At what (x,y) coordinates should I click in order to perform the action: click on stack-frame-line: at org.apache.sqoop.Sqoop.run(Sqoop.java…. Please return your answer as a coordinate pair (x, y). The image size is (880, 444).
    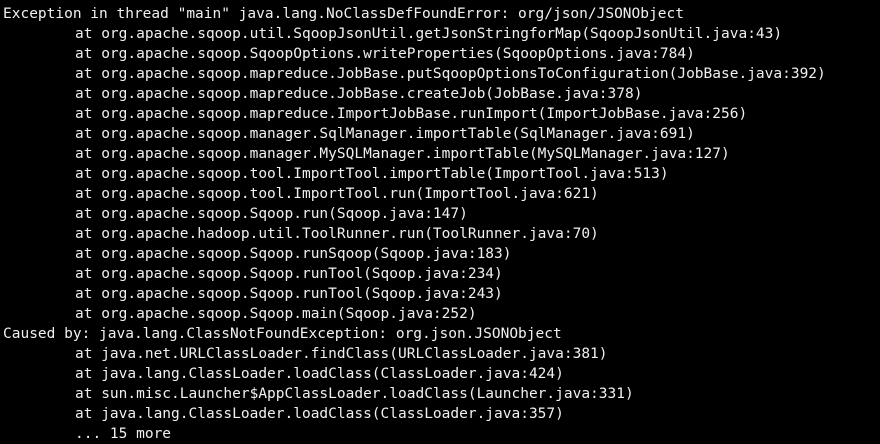
    Looking at the image, I should click on (271, 214).